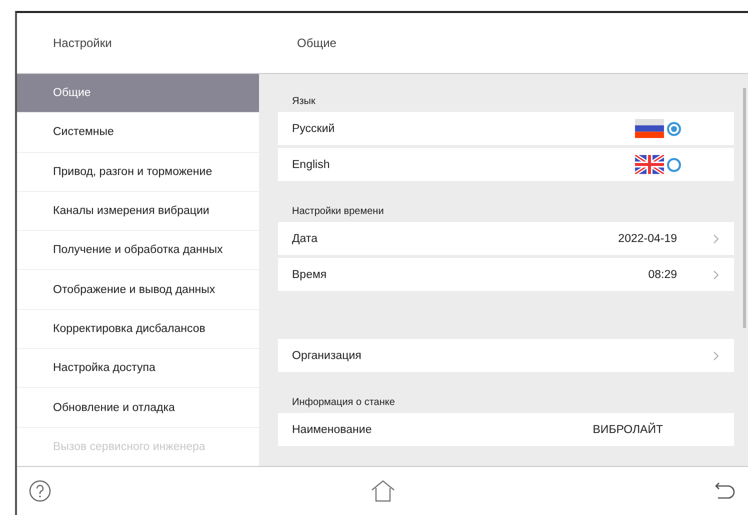 This screenshot has width=748, height=515. Describe the element at coordinates (305, 238) in the screenshot. I see `row-label: Дата` at that location.